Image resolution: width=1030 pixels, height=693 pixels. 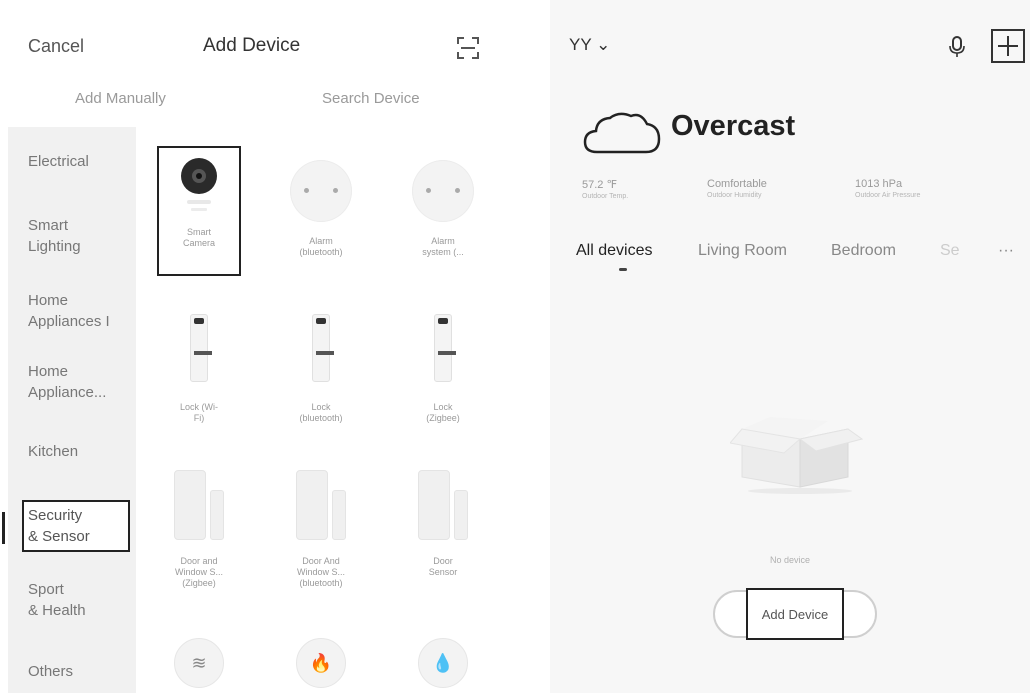 I want to click on flame-icon: 🔥, so click(x=321, y=663).